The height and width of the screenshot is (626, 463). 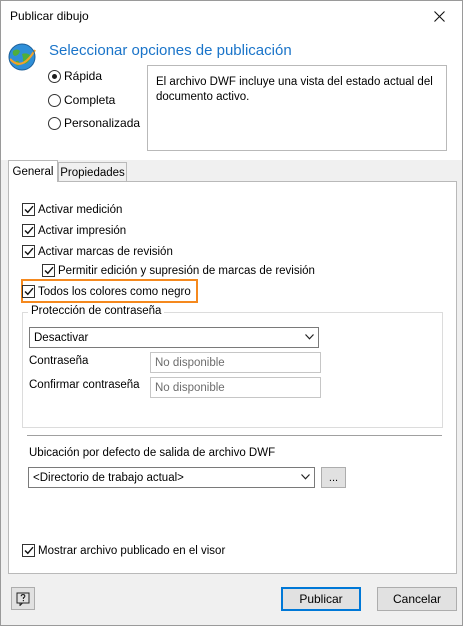 I want to click on help-button, so click(x=23, y=598).